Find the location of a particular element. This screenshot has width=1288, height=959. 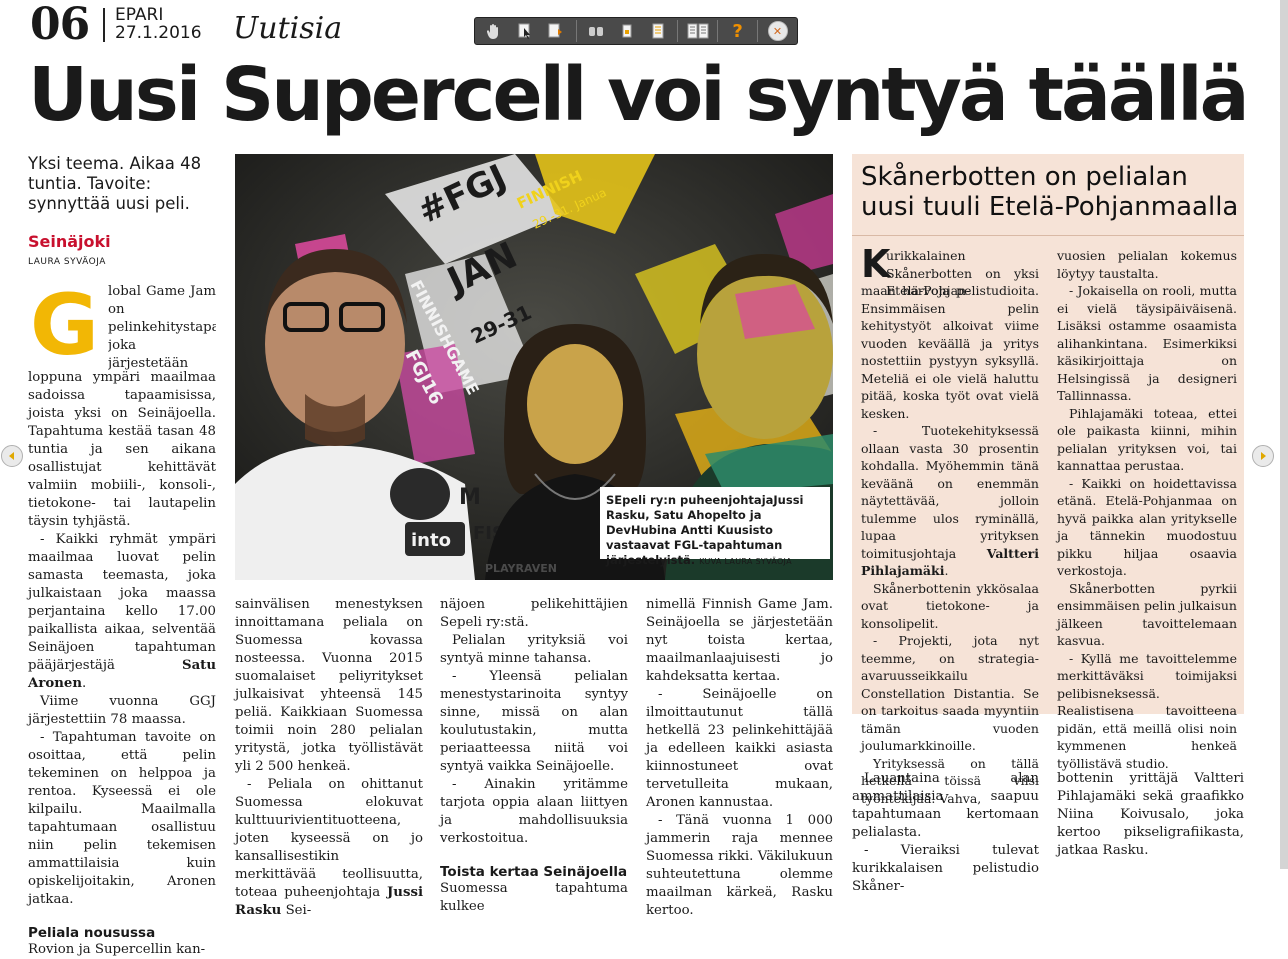

dateline: Seinäjoki is located at coordinates (69, 241).